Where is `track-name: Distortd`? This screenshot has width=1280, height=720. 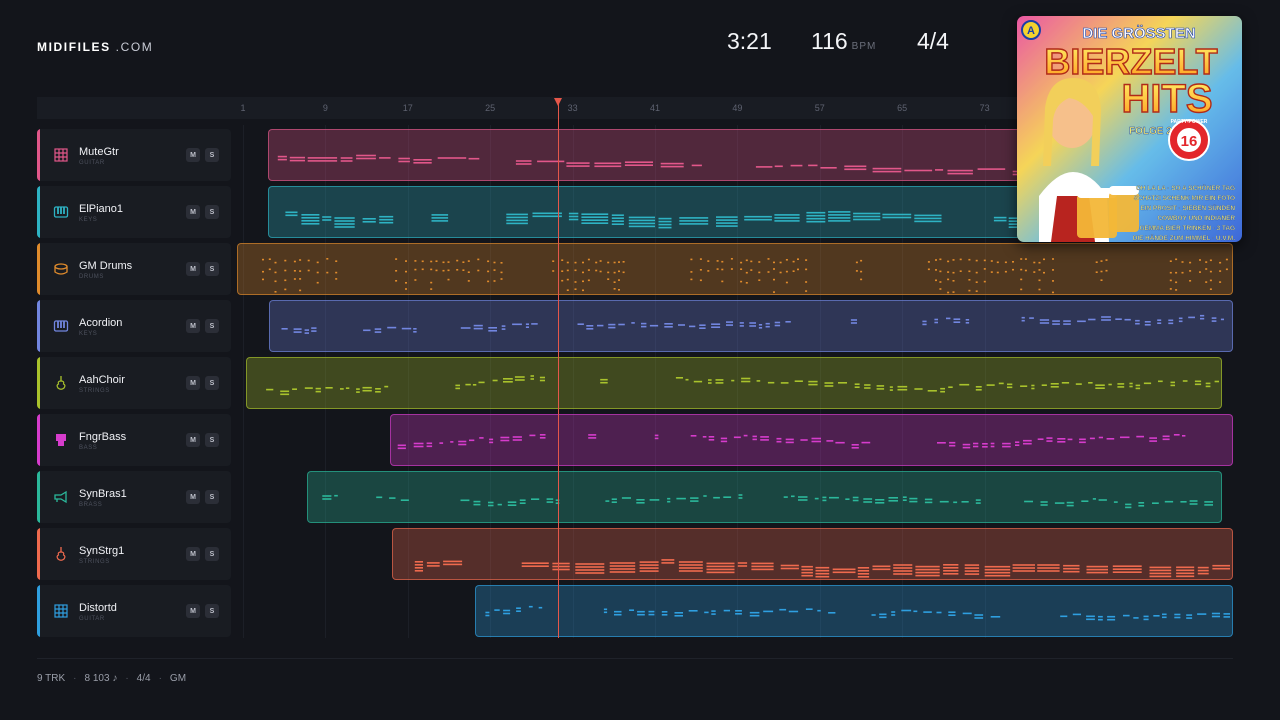 track-name: Distortd is located at coordinates (98, 608).